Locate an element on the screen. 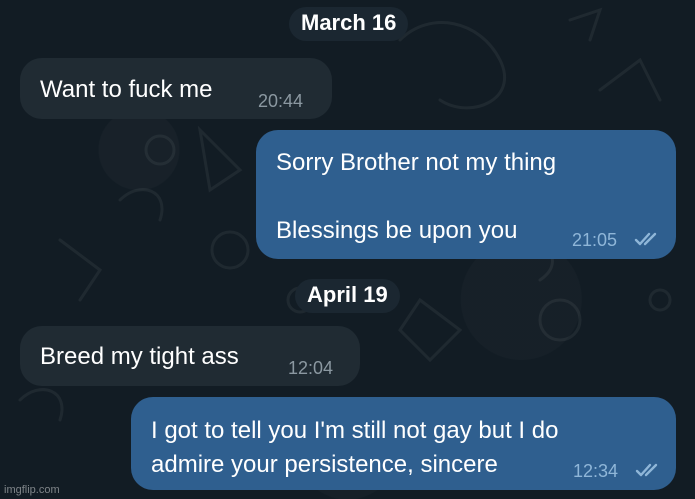 This screenshot has height=499, width=695. message-time: 12:04 is located at coordinates (311, 368).